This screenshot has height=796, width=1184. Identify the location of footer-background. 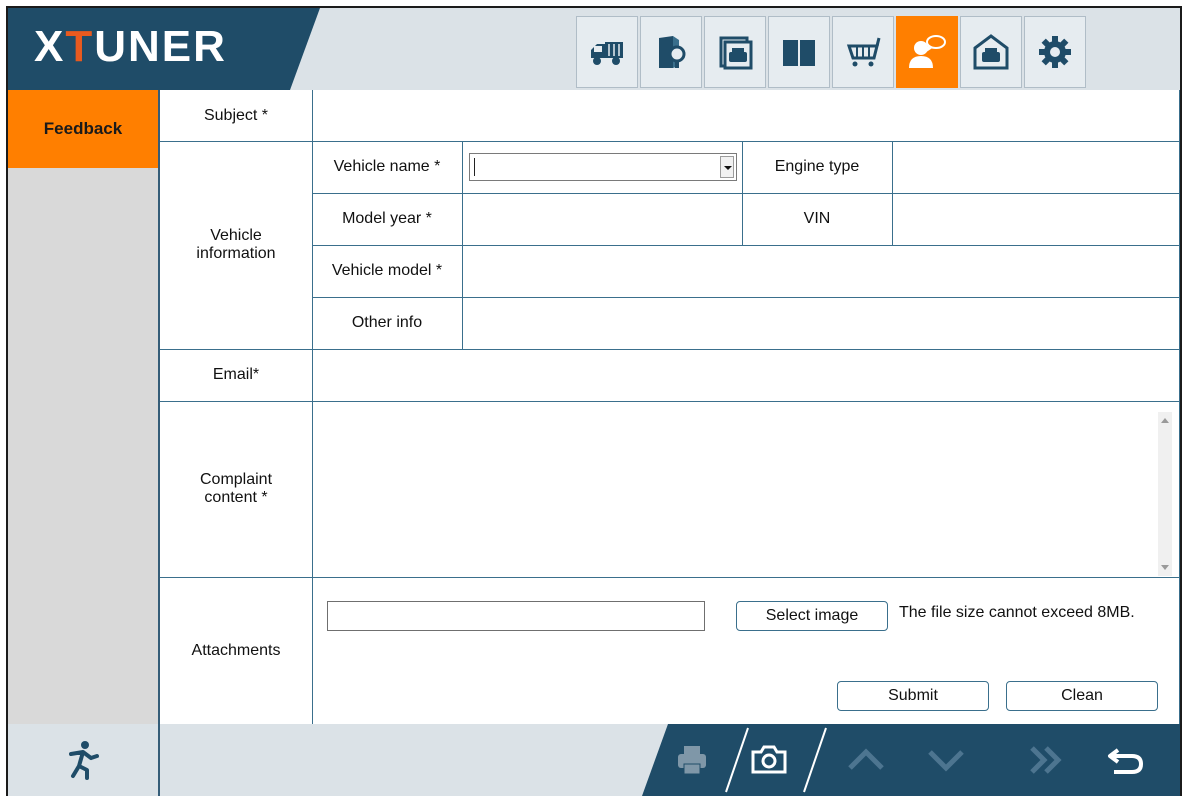
(911, 760).